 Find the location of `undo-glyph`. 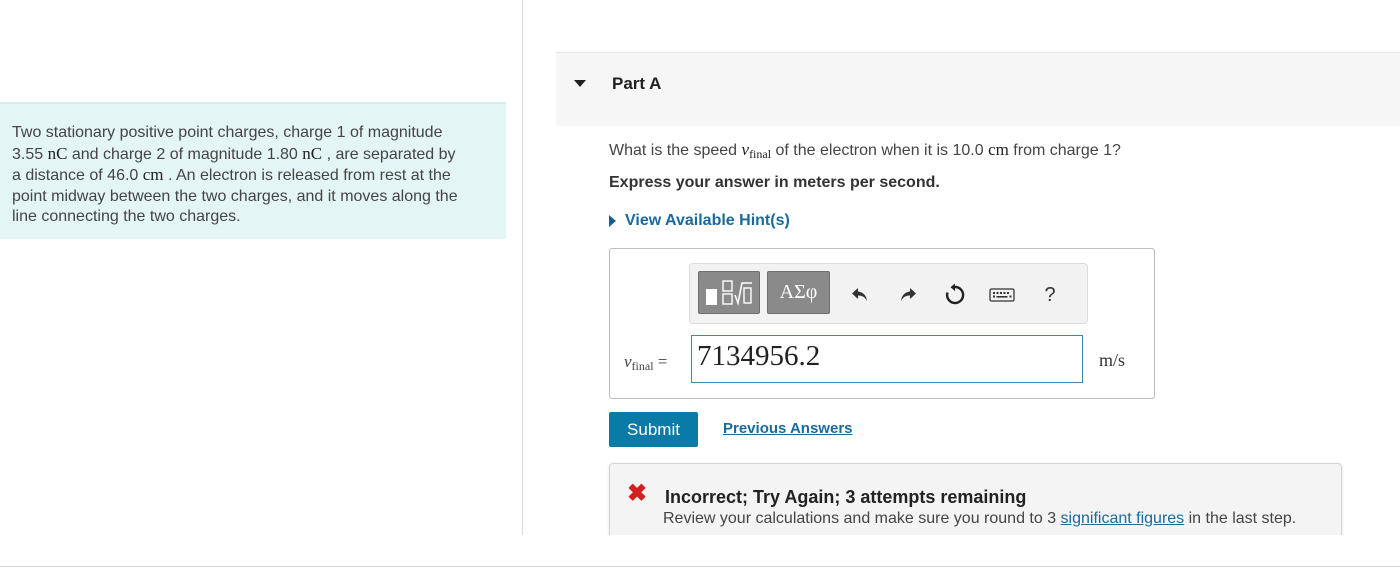

undo-glyph is located at coordinates (859, 294).